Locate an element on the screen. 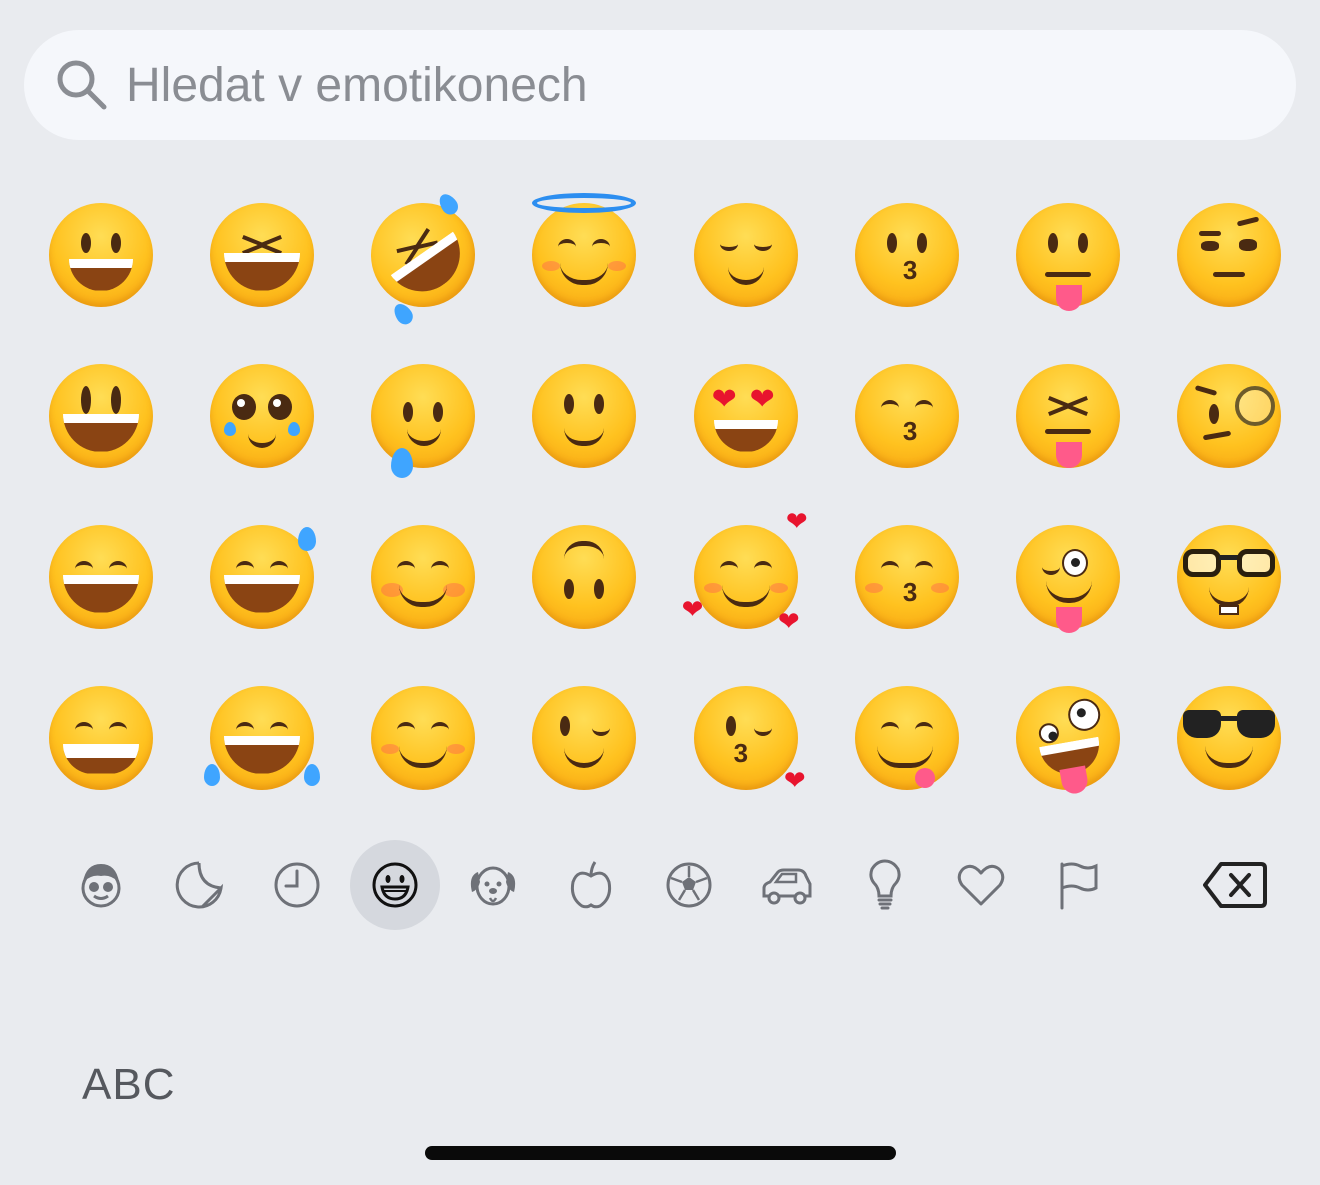  category-recent is located at coordinates (297, 885).